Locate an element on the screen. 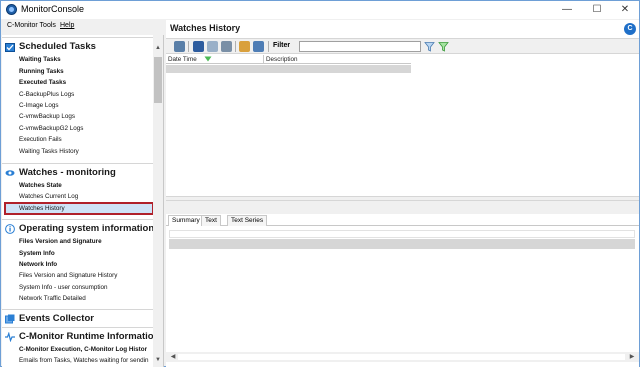 The image size is (640, 367). filter-funnel-icon is located at coordinates (429, 46).